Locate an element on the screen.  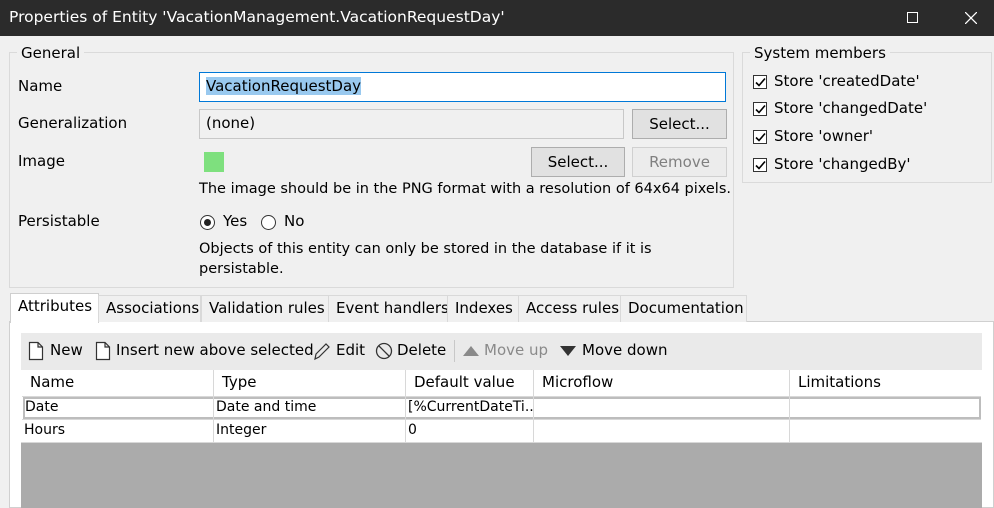
tab-event-handlers: Event handlers is located at coordinates (388, 308).